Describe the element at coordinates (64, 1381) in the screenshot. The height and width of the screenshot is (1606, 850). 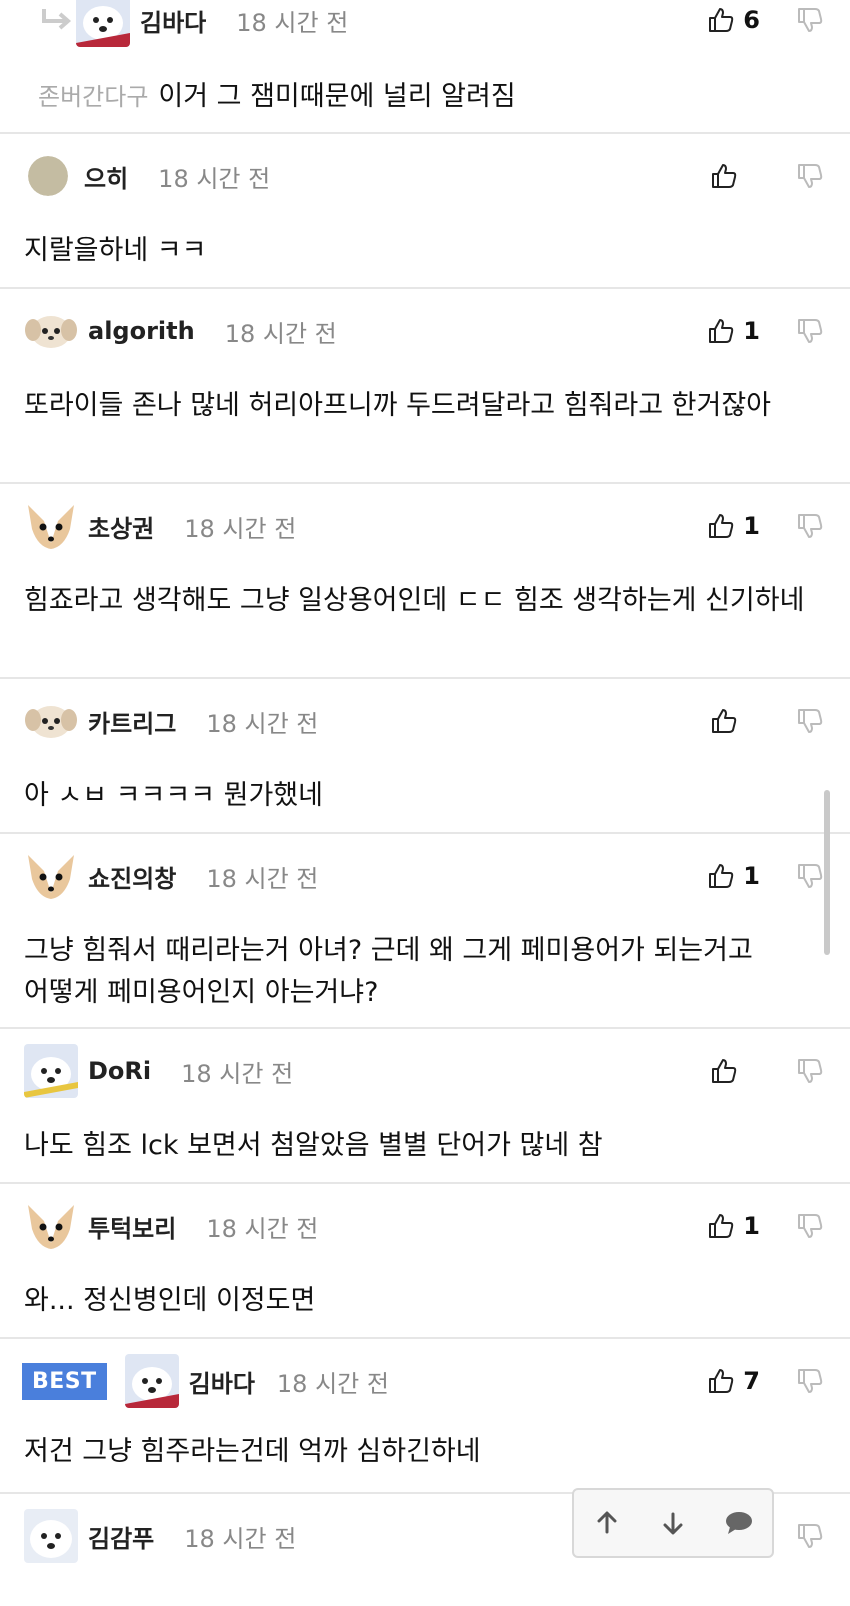
I see `best-badge: BEST` at that location.